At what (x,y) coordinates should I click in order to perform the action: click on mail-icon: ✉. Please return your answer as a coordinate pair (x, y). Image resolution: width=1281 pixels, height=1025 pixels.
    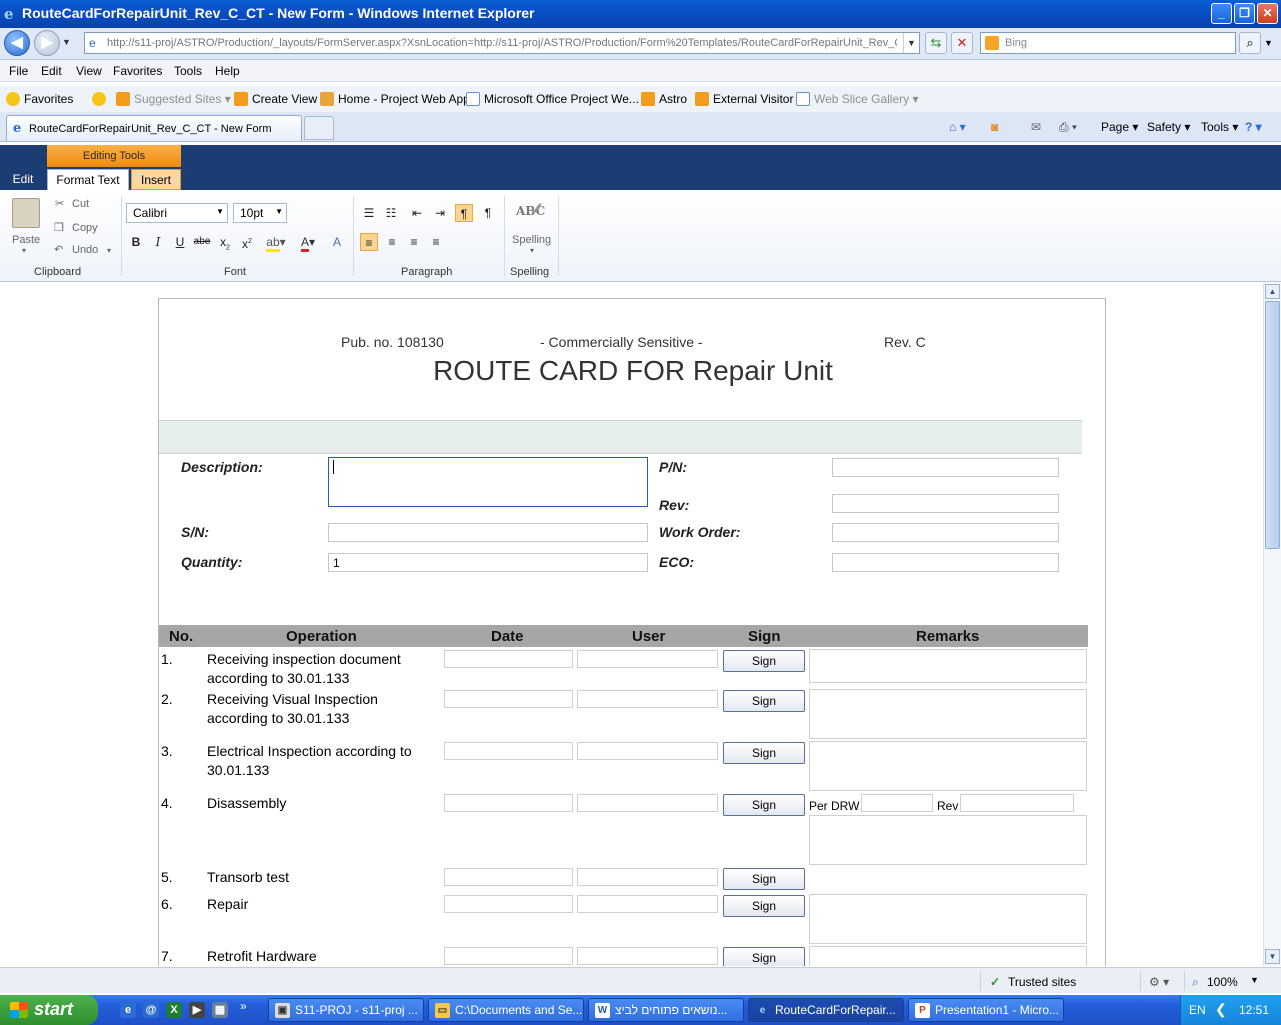
    Looking at the image, I should click on (1036, 127).